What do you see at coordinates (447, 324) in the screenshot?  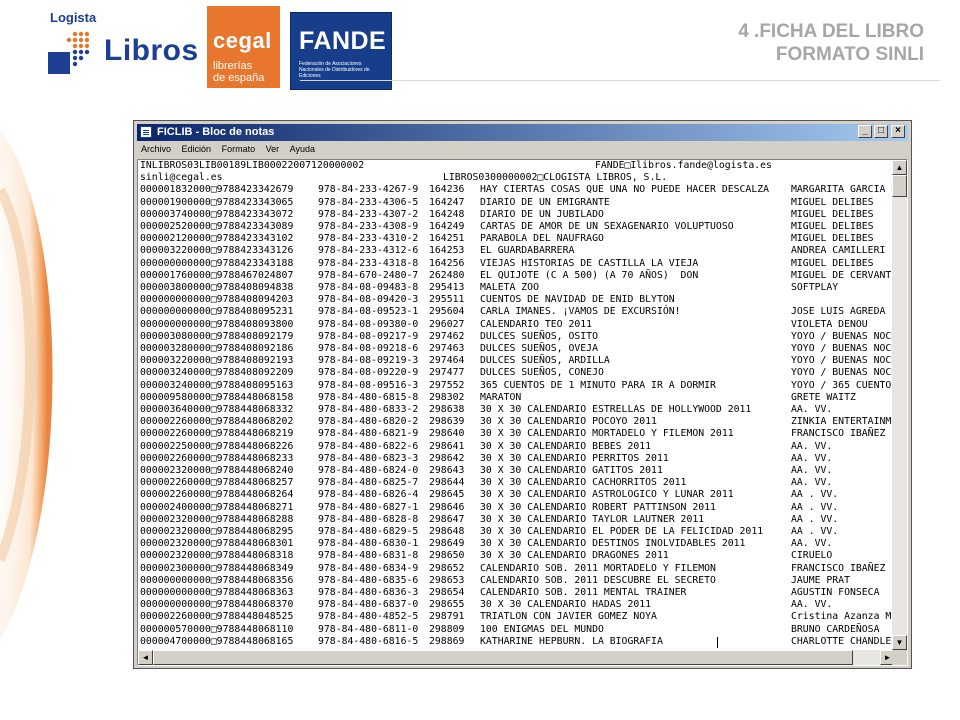 I see `record-row-field-2: 296027` at bounding box center [447, 324].